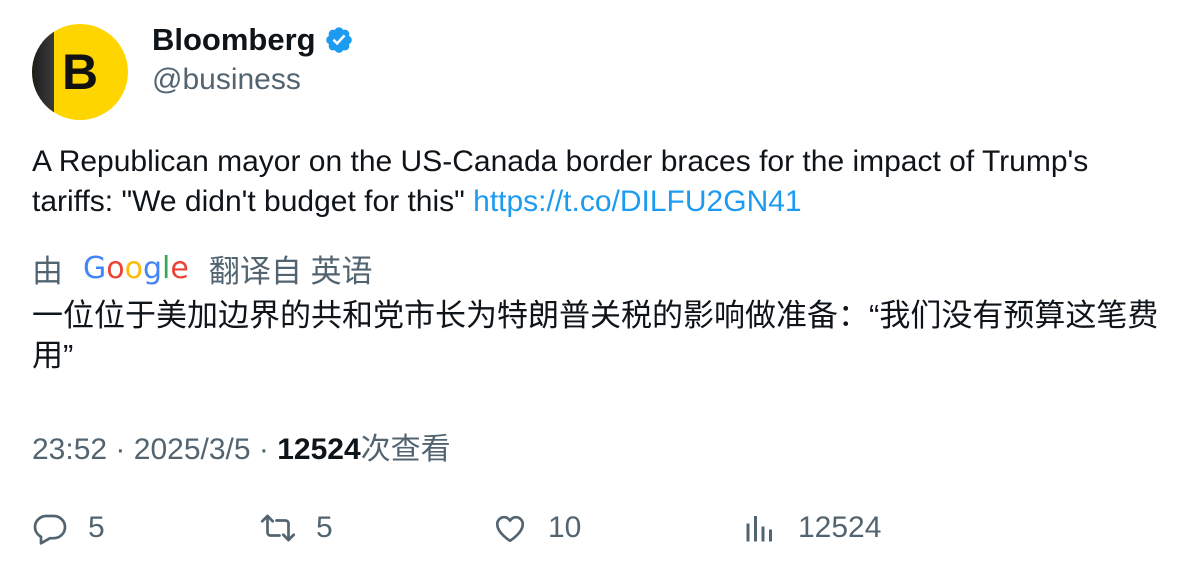 This screenshot has height=578, width=1196. What do you see at coordinates (759, 529) in the screenshot?
I see `analytics-icon` at bounding box center [759, 529].